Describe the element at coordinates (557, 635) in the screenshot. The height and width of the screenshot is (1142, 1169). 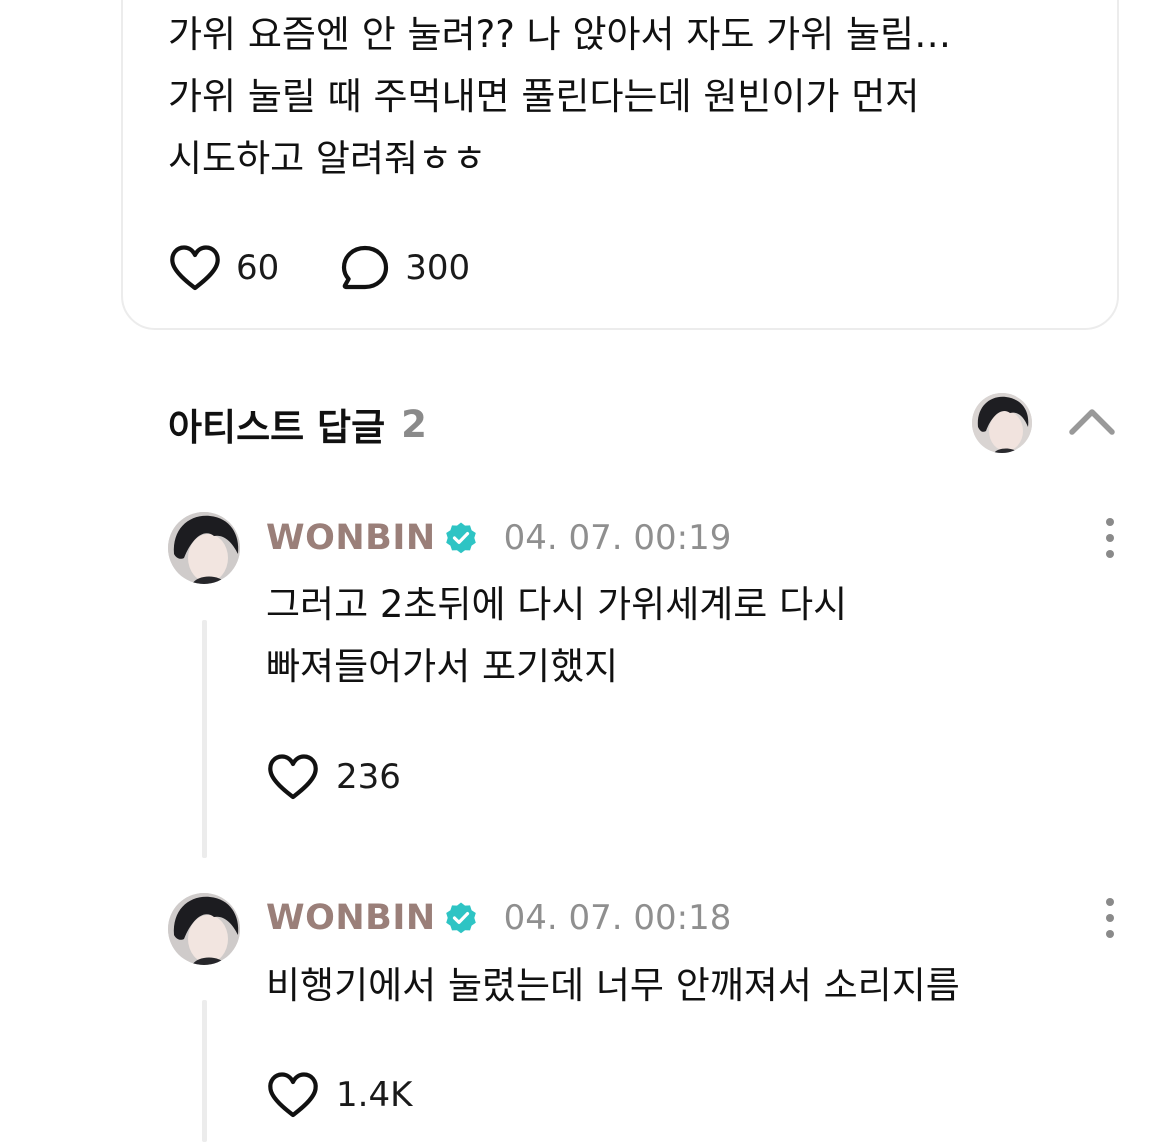
I see `comment-text: 그러고 2초뒤에 다시 가위세계로 다시 빠져들어가서 포기했지` at that location.